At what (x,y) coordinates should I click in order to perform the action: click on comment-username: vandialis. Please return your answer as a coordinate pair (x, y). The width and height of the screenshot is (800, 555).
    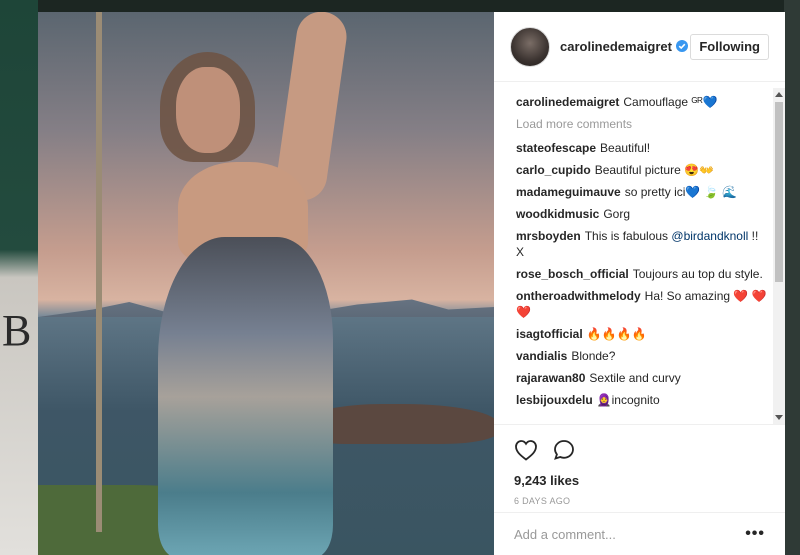
    Looking at the image, I should click on (541, 356).